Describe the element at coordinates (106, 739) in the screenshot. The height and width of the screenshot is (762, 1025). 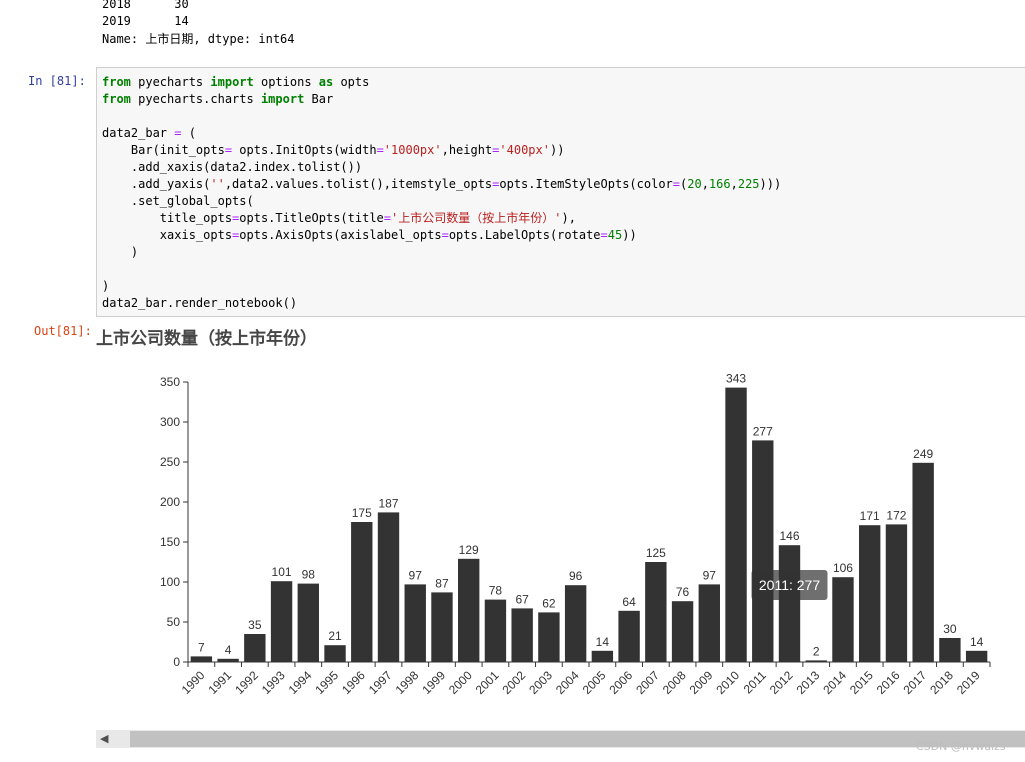
I see `scroll-left-arrow-icon: ◀` at that location.